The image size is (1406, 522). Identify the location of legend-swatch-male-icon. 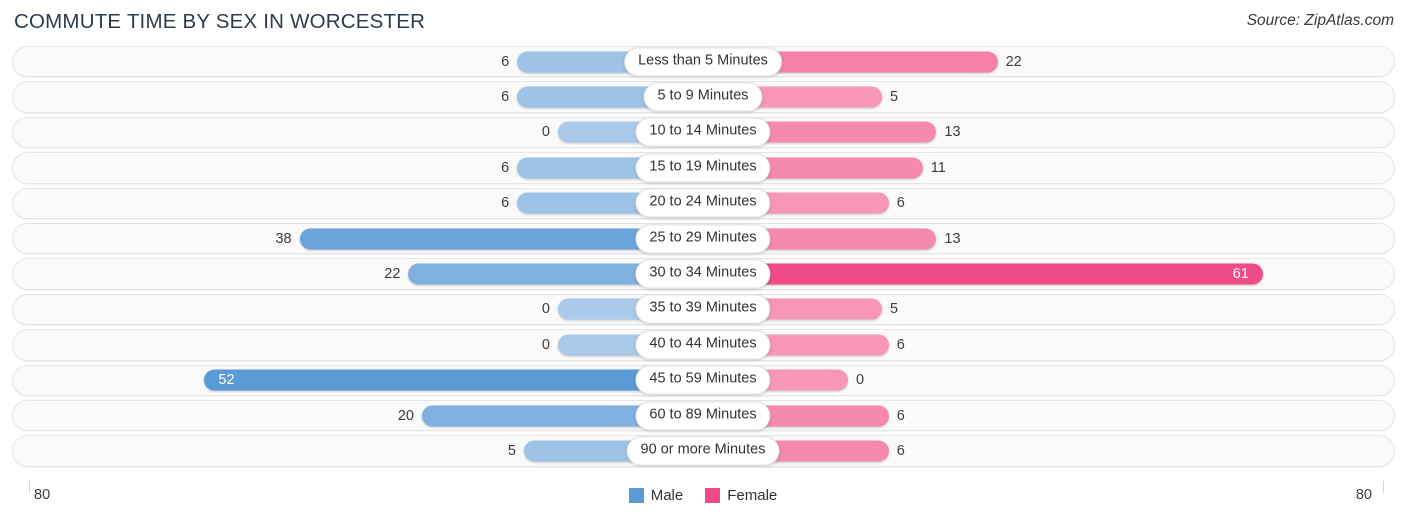
(636, 495).